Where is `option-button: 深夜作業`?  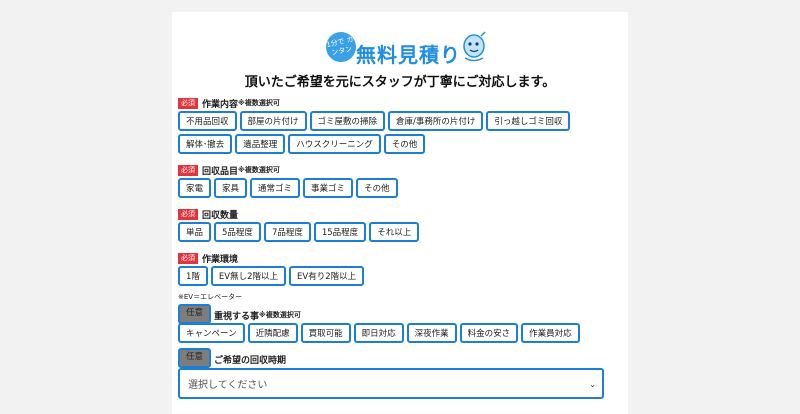 option-button: 深夜作業 is located at coordinates (431, 333).